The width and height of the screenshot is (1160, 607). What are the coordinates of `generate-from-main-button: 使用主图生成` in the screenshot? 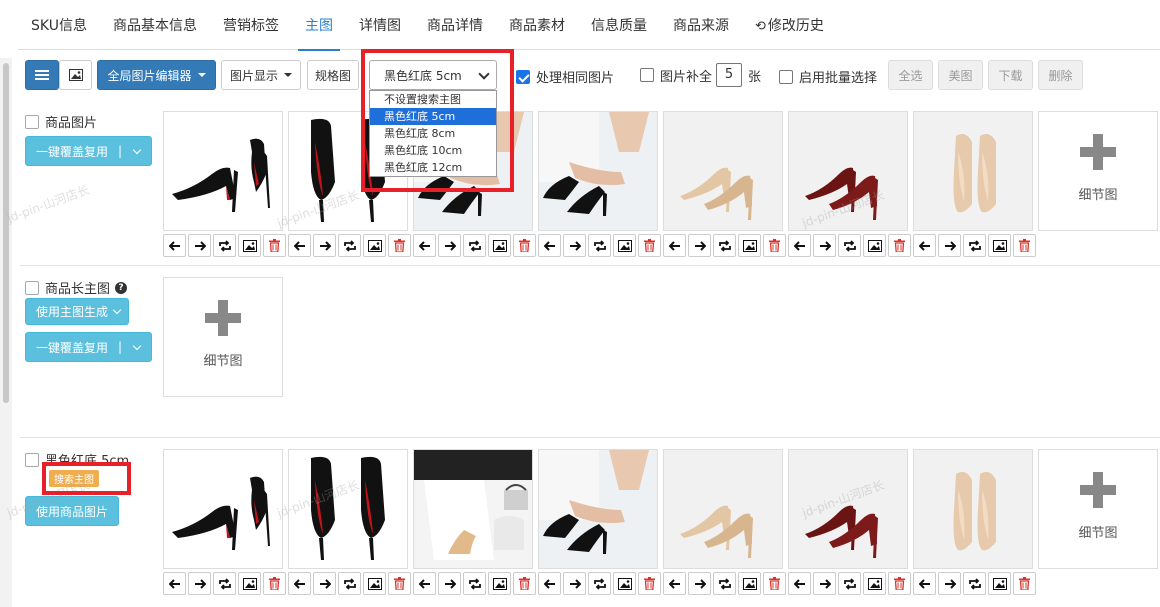 It's located at (77, 311).